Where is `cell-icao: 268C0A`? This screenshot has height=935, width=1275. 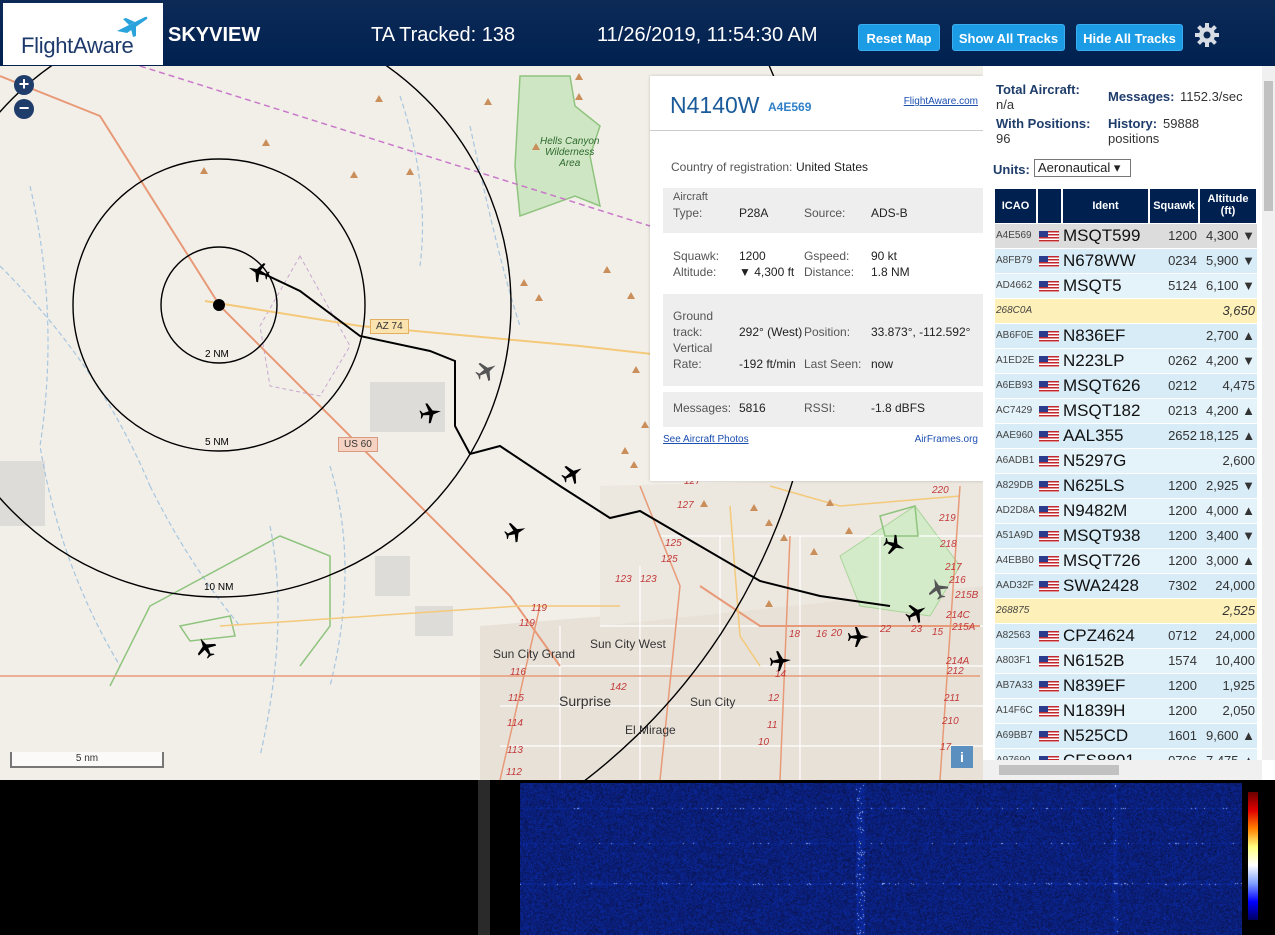 cell-icao: 268C0A is located at coordinates (1014, 310).